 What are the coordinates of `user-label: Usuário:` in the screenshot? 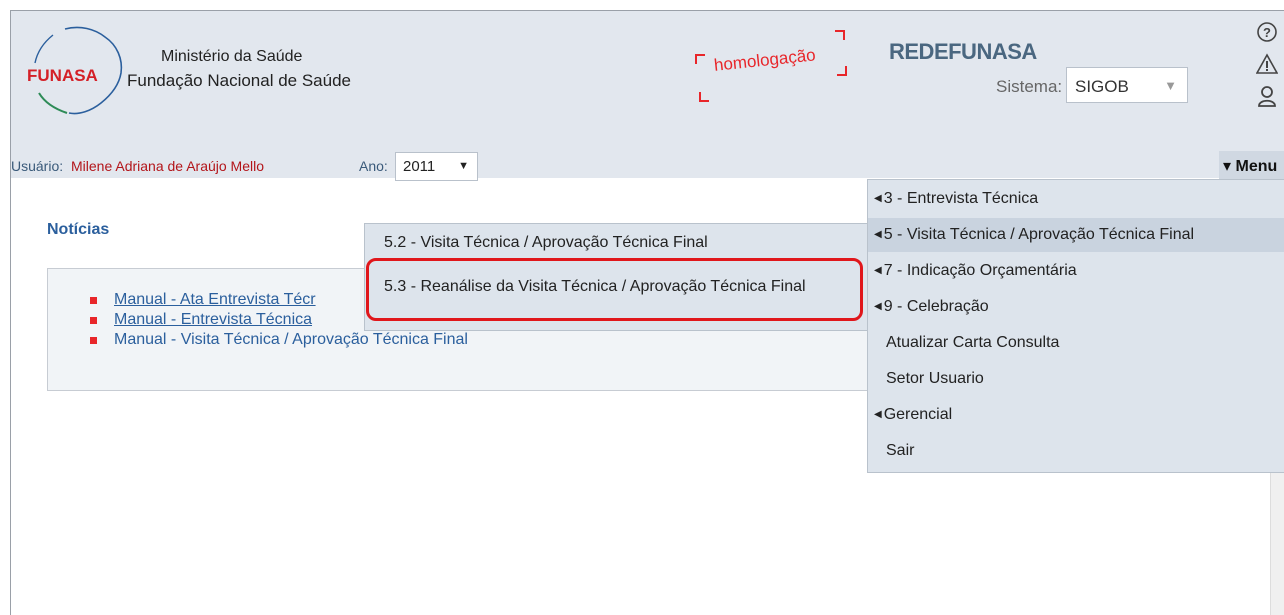 It's located at (37, 166).